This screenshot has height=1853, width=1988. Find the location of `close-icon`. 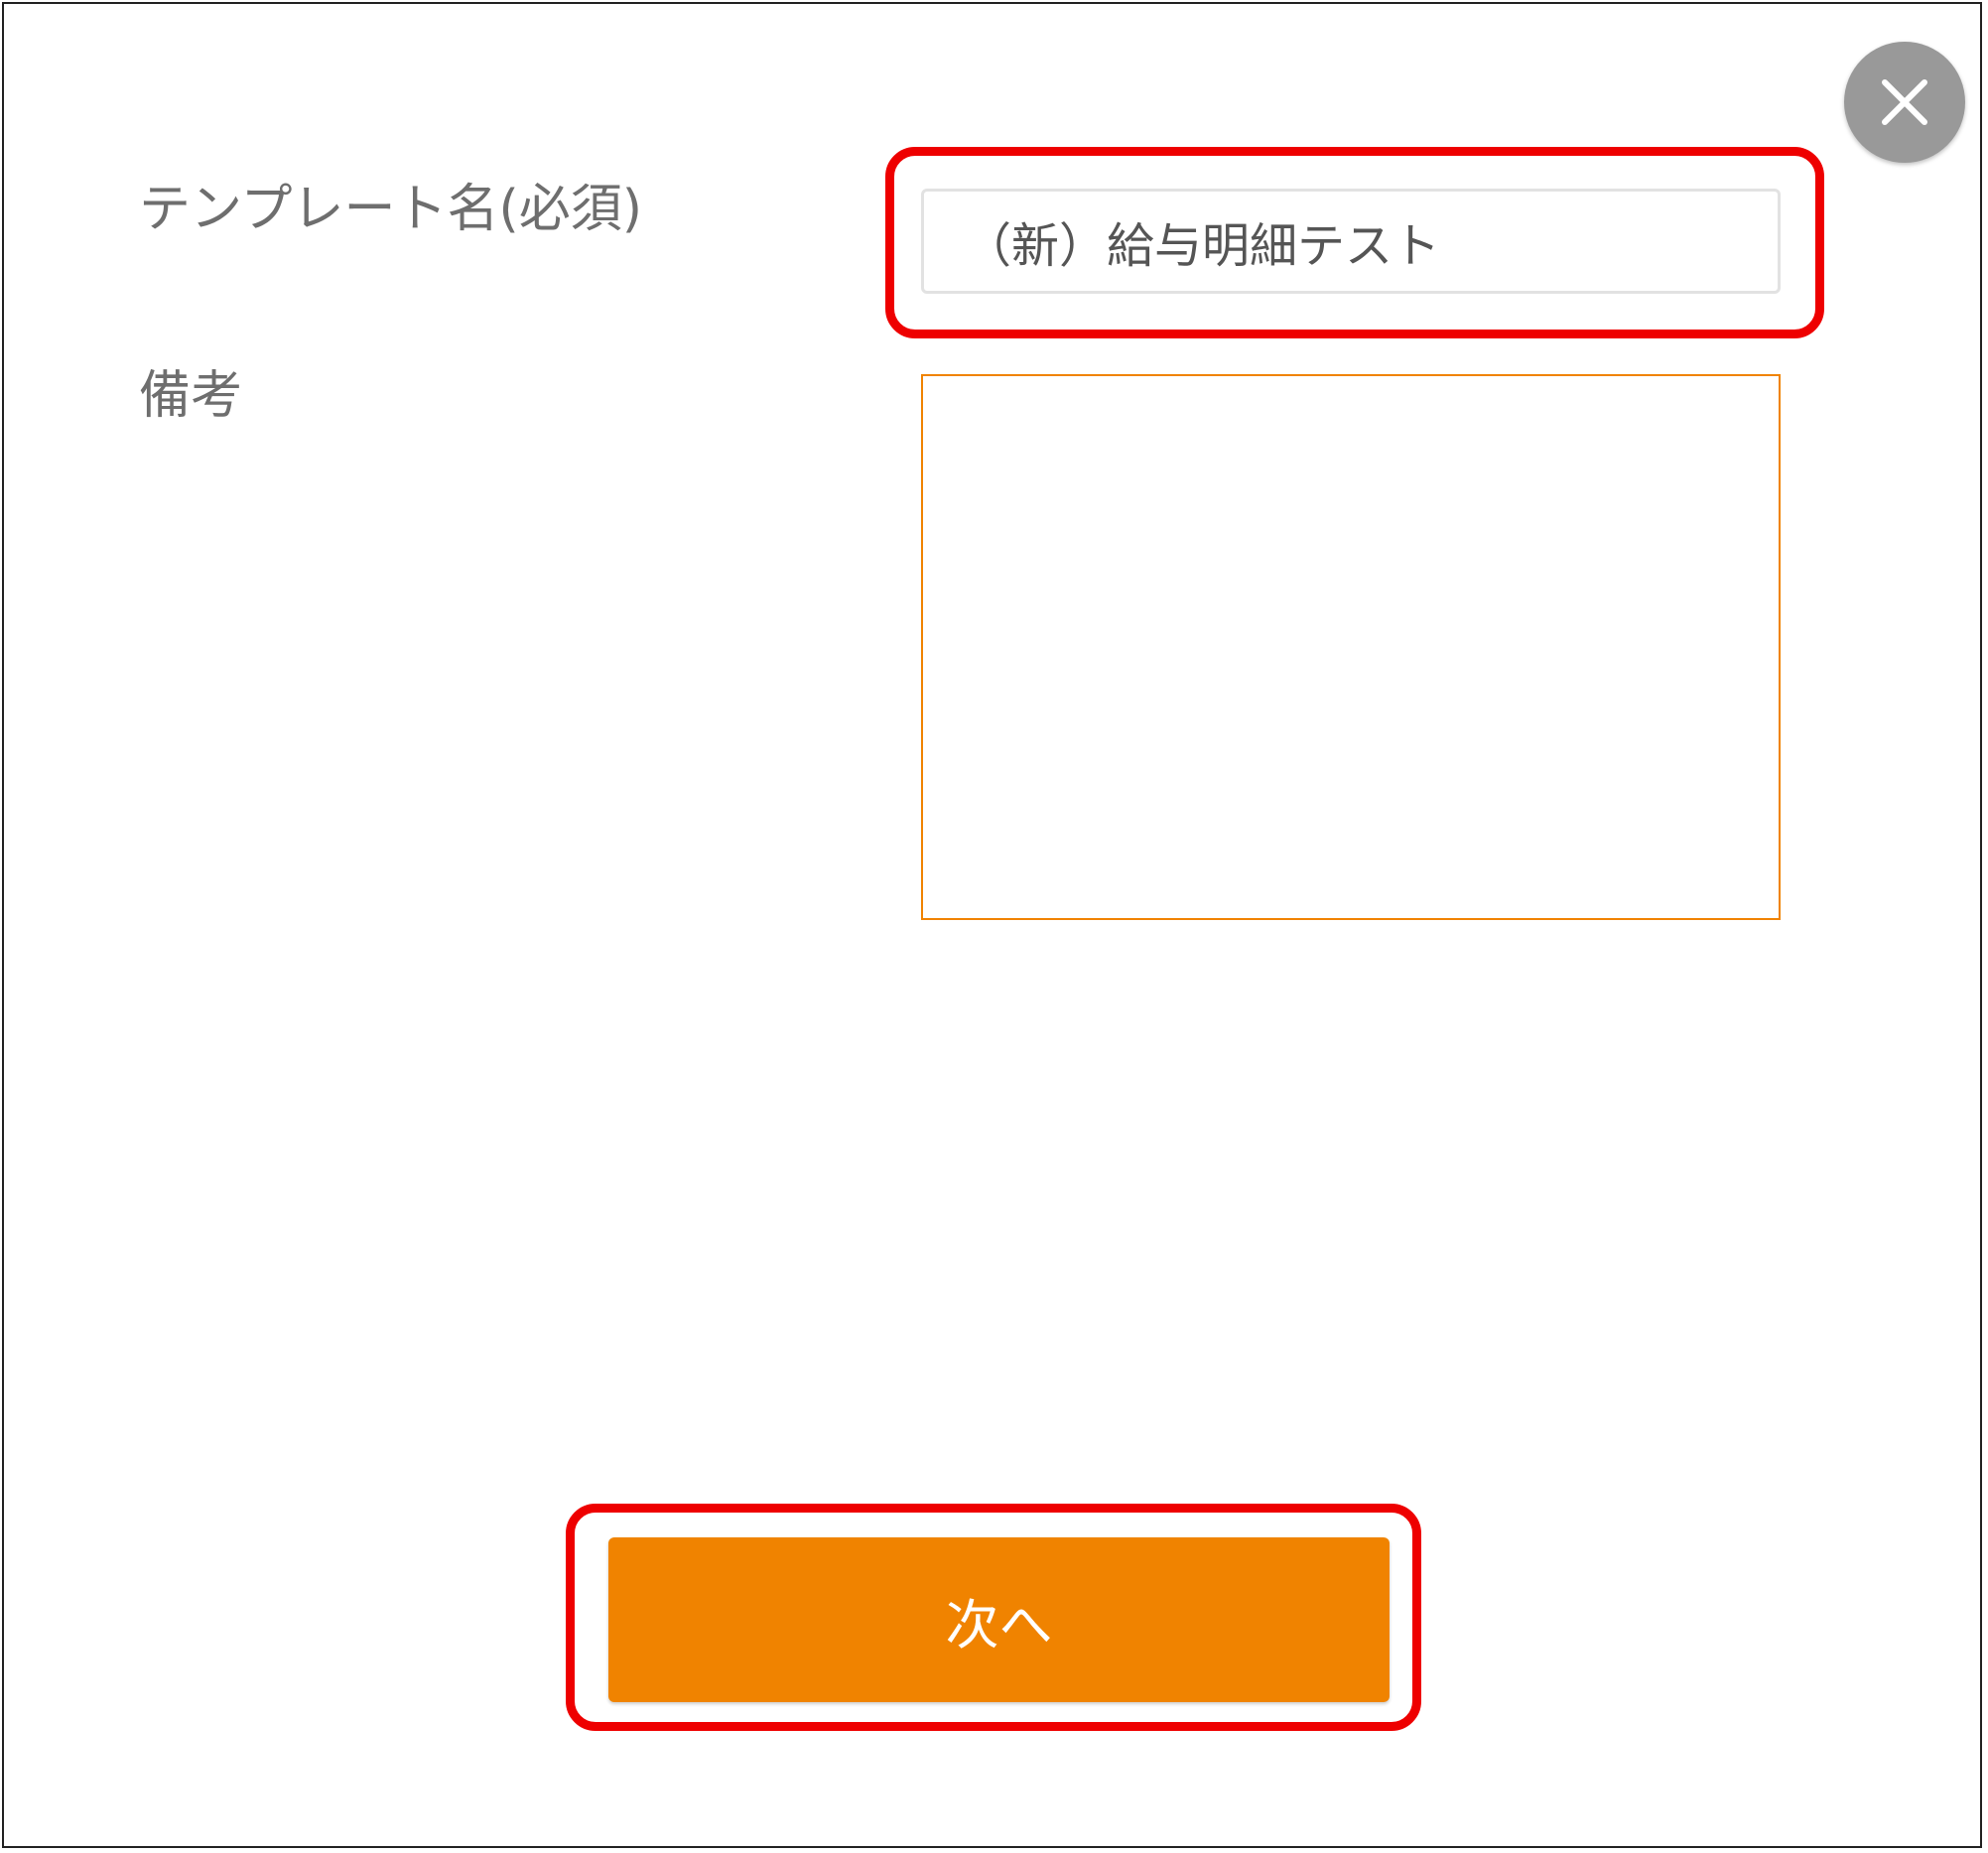

close-icon is located at coordinates (1904, 102).